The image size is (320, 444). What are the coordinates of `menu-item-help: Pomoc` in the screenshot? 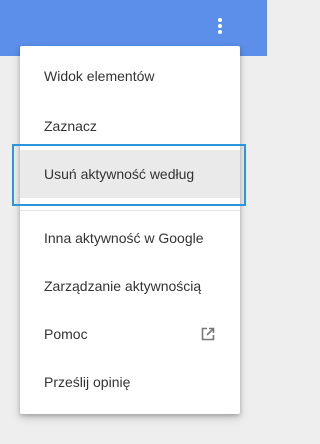 It's located at (130, 334).